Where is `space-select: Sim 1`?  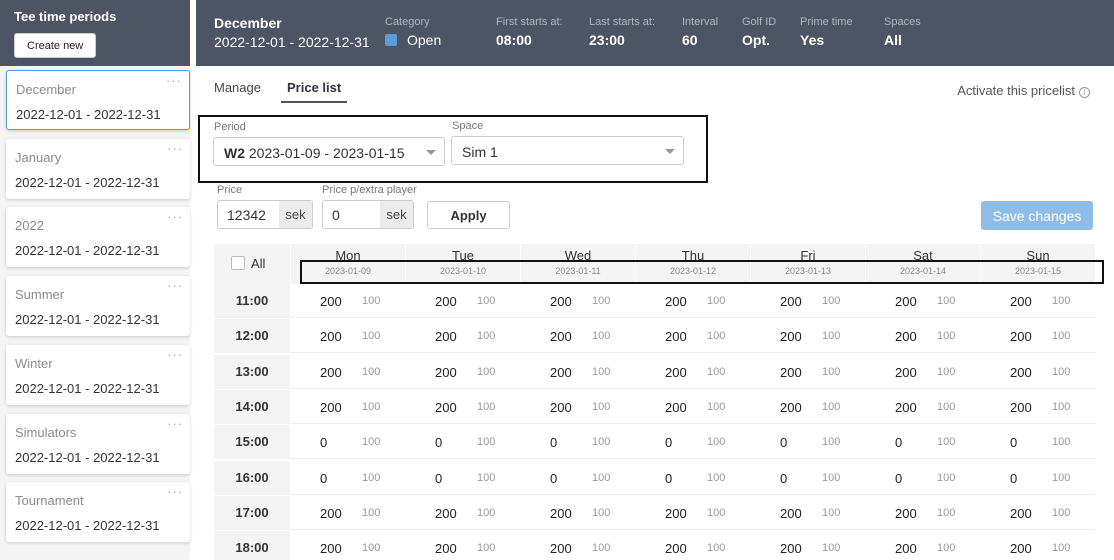
space-select: Sim 1 is located at coordinates (567, 150).